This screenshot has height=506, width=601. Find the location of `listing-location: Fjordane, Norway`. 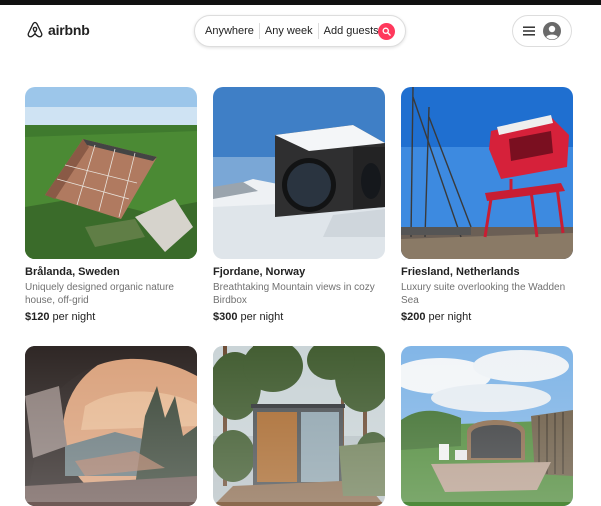

listing-location: Fjordane, Norway is located at coordinates (259, 272).